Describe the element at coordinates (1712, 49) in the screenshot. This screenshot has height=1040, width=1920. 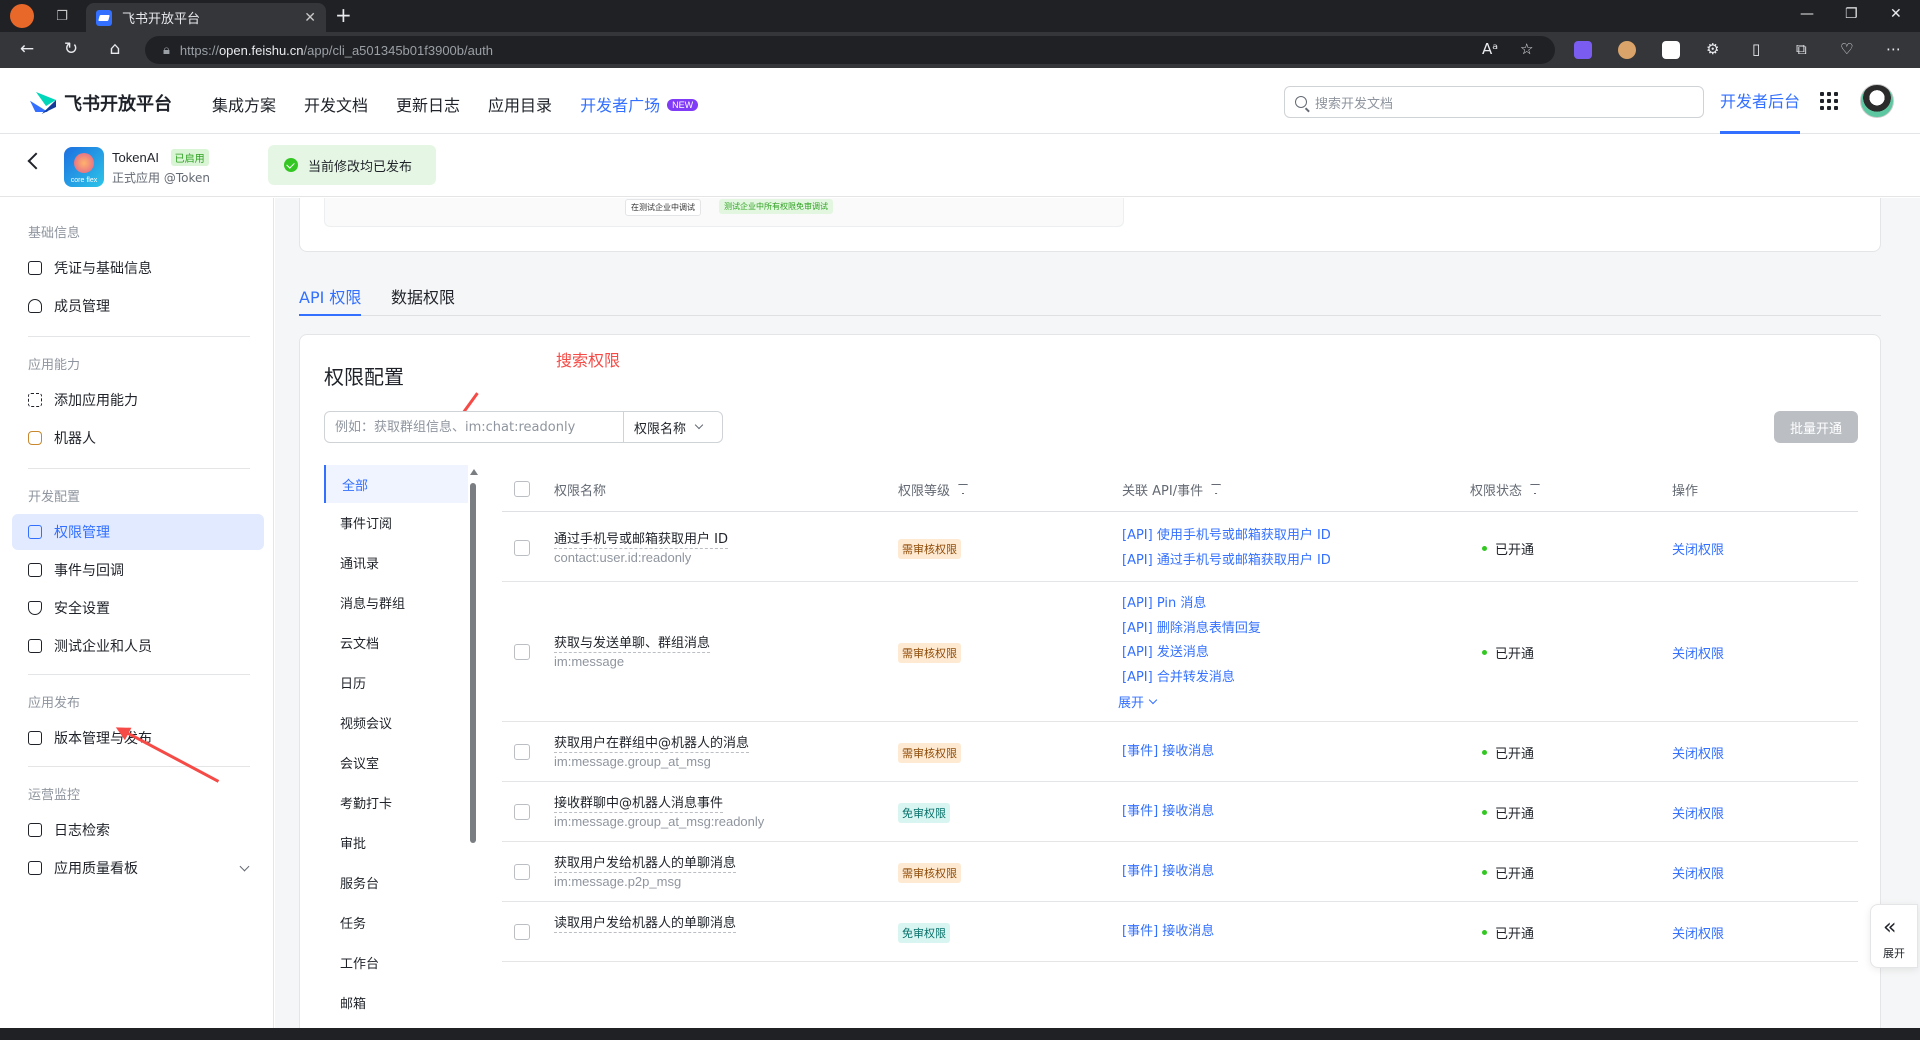
I see `extensions-puzzle-icon: ⚙` at that location.